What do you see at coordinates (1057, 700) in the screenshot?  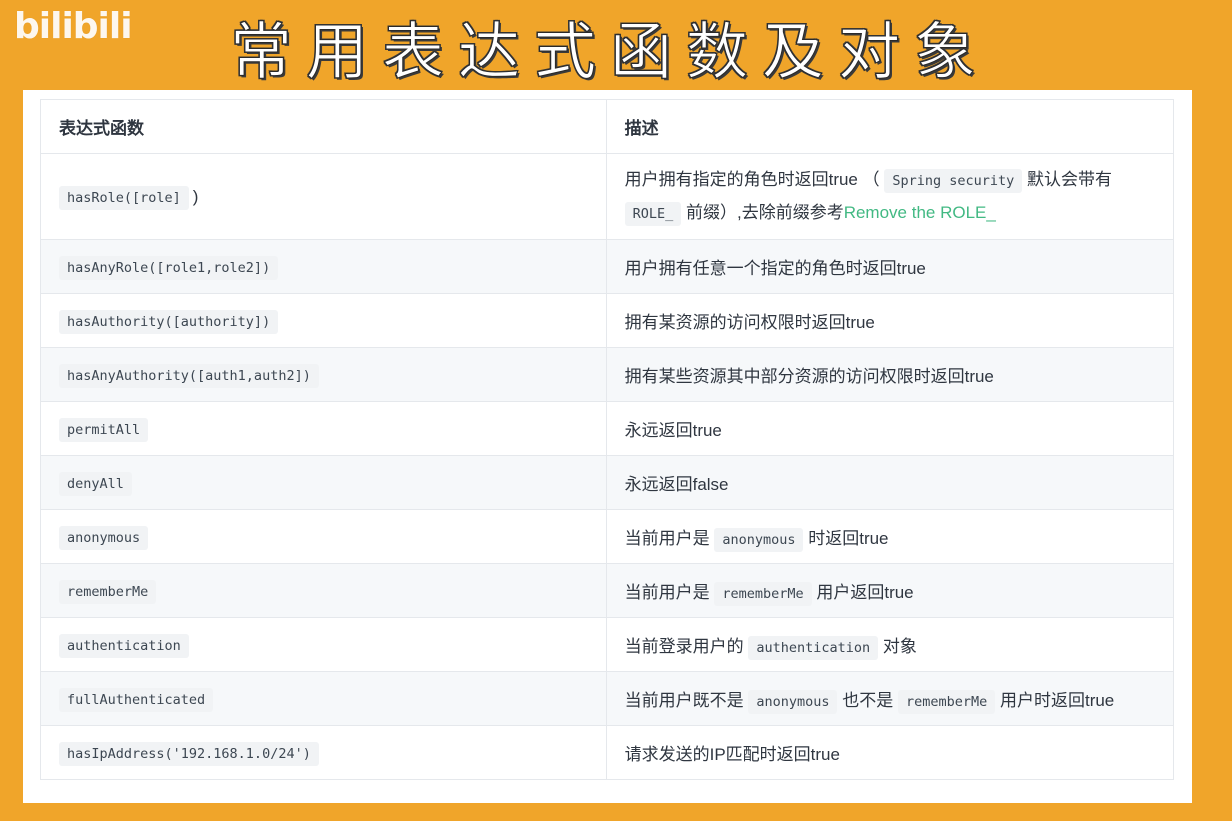 I see `description-text: 用户时返回true` at bounding box center [1057, 700].